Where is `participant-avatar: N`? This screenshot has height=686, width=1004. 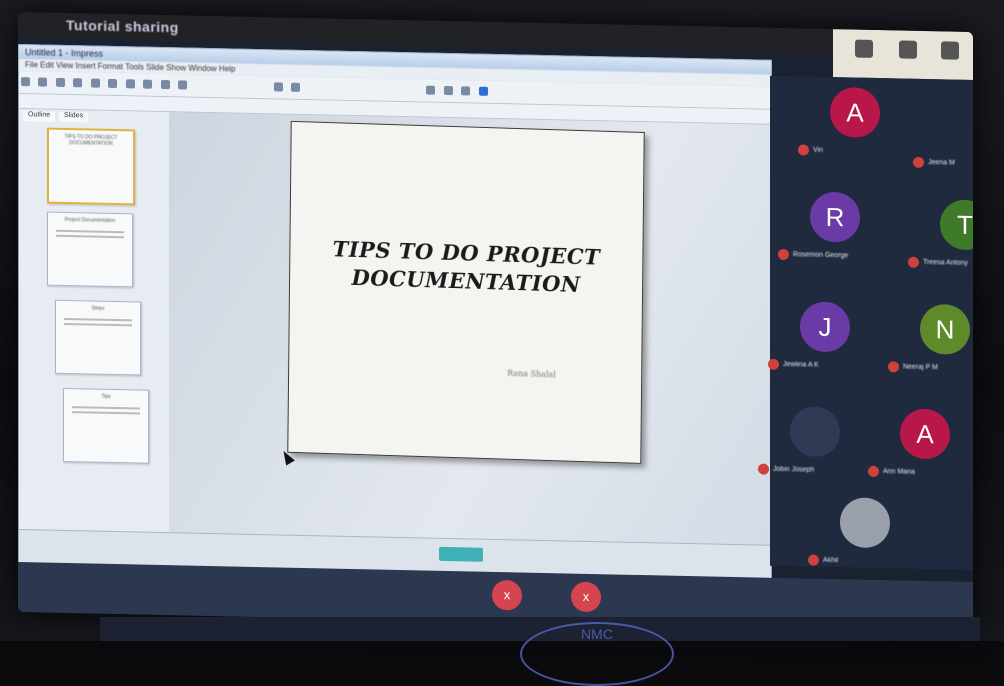 participant-avatar: N is located at coordinates (945, 329).